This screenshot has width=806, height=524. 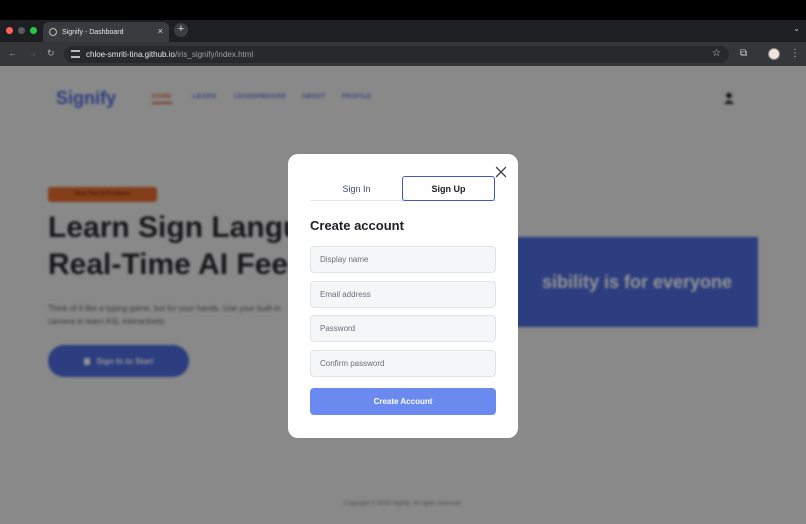 What do you see at coordinates (403, 328) in the screenshot?
I see `password-field` at bounding box center [403, 328].